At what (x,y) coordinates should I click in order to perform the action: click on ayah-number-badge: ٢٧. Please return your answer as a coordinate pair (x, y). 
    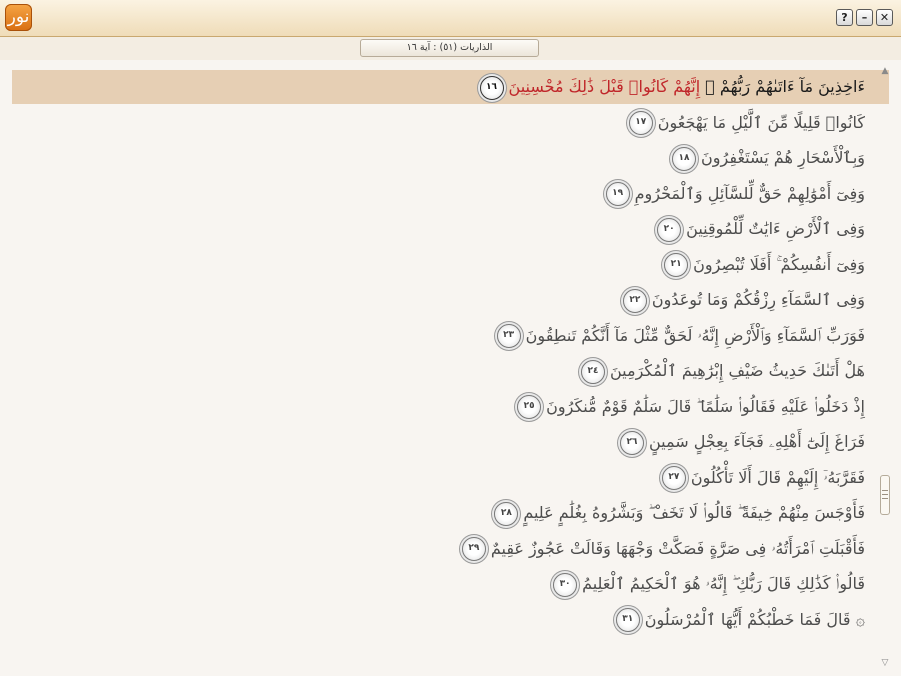
    Looking at the image, I should click on (673, 478).